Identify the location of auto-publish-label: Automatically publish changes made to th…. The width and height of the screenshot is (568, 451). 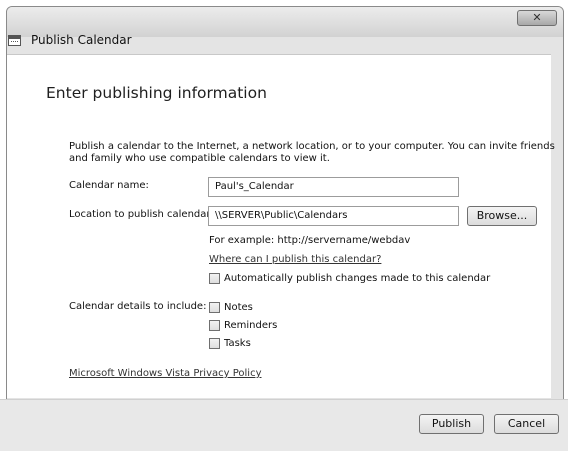
(357, 278).